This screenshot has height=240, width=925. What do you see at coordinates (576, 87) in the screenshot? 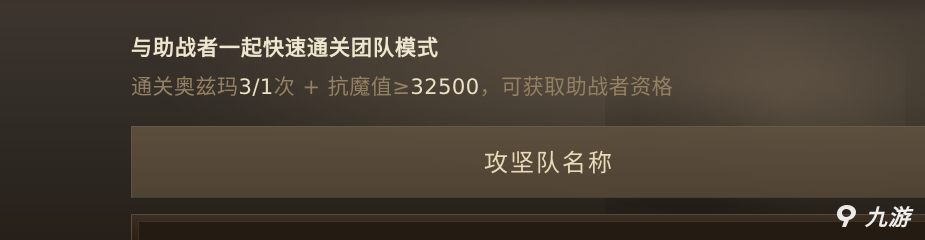
I see `requirement-suffix: ，可获取助战者资格` at bounding box center [576, 87].